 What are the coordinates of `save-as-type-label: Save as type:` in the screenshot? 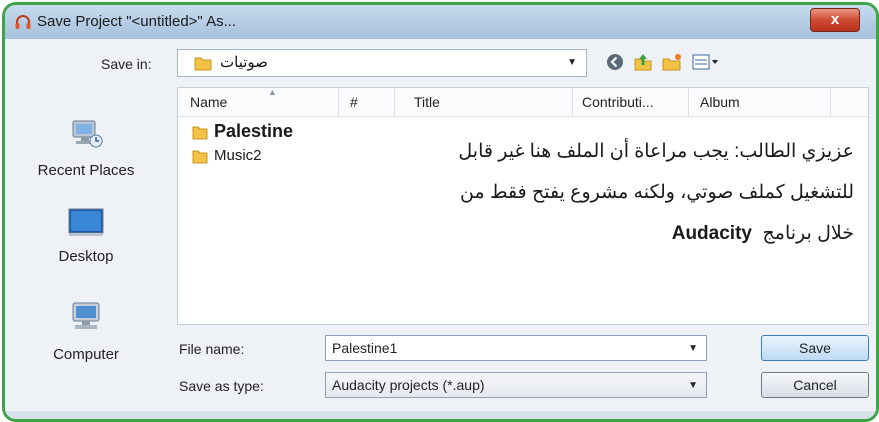 It's located at (221, 386).